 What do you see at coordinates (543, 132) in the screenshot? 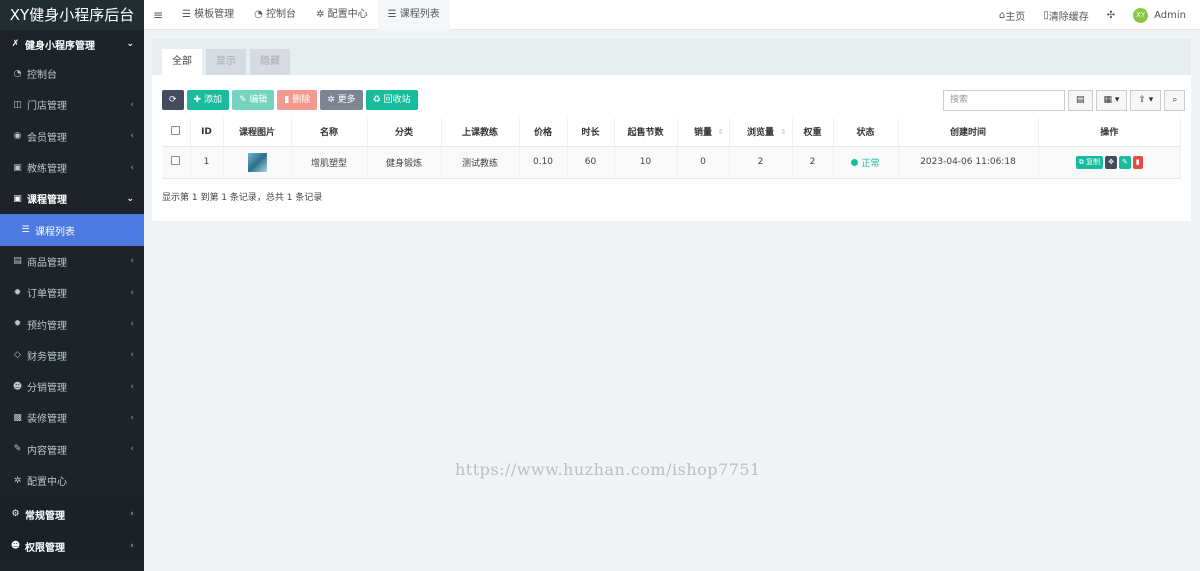
I see `col-price: 价格` at bounding box center [543, 132].